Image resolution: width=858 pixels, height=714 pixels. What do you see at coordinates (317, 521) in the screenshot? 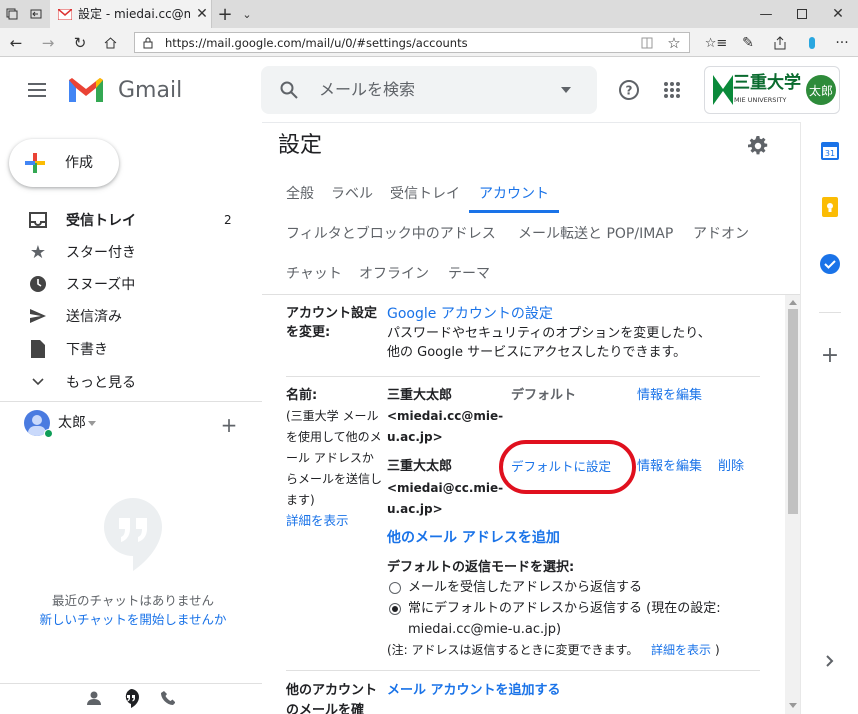
I see `details-link: 詳細を表示` at bounding box center [317, 521].